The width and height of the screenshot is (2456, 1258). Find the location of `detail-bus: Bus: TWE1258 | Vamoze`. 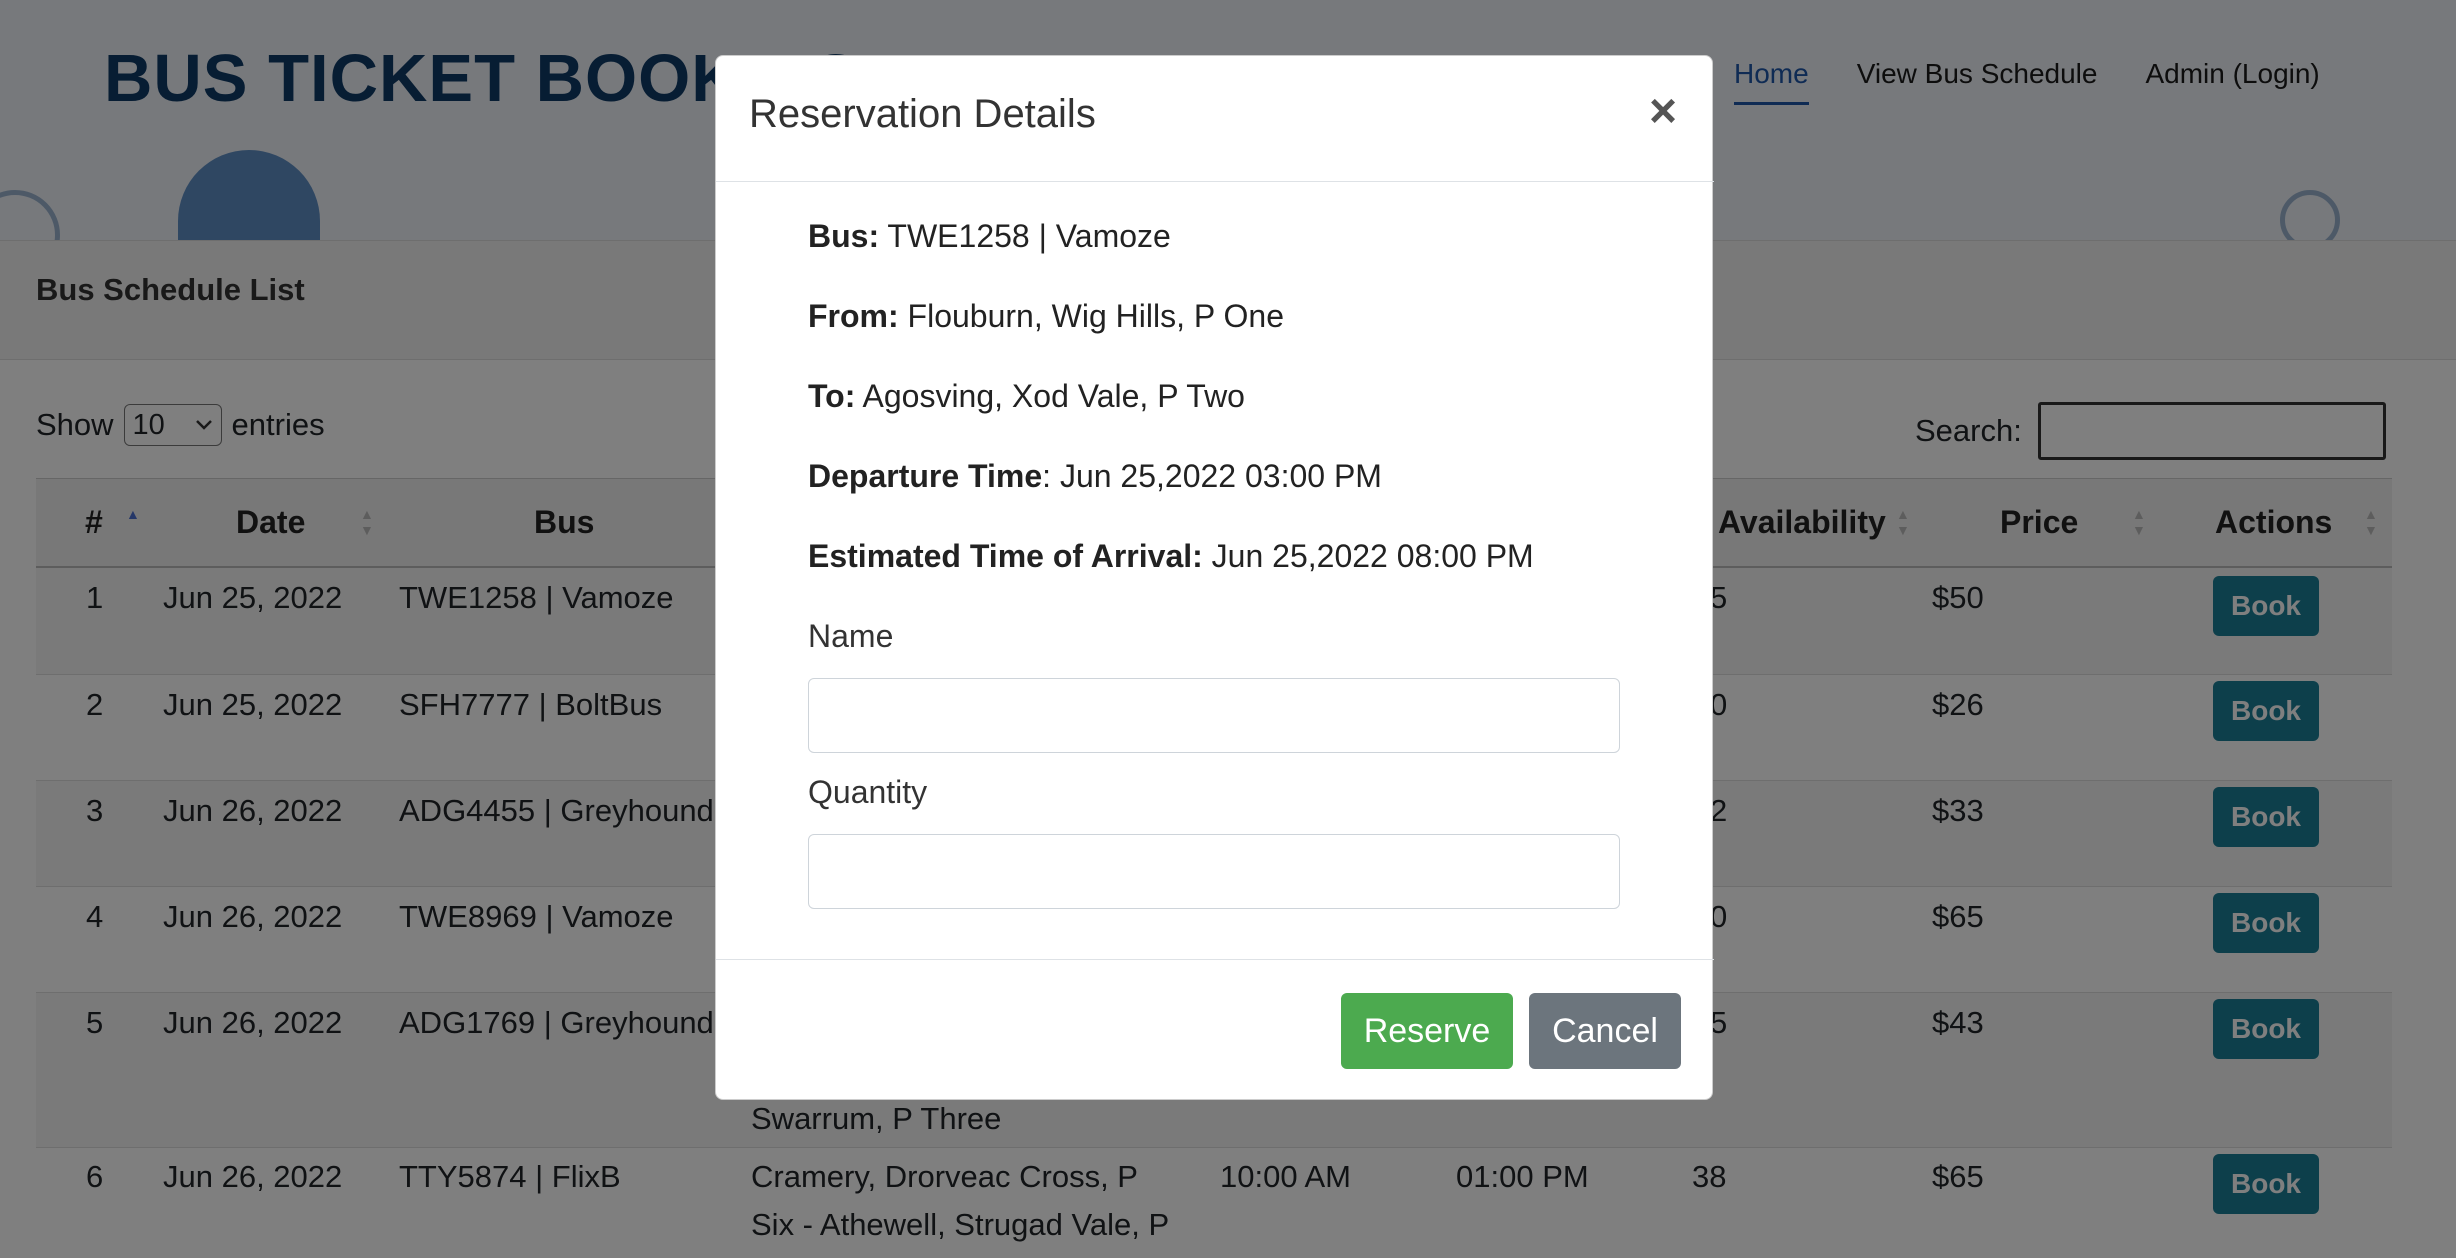

detail-bus: Bus: TWE1258 | Vamoze is located at coordinates (989, 236).